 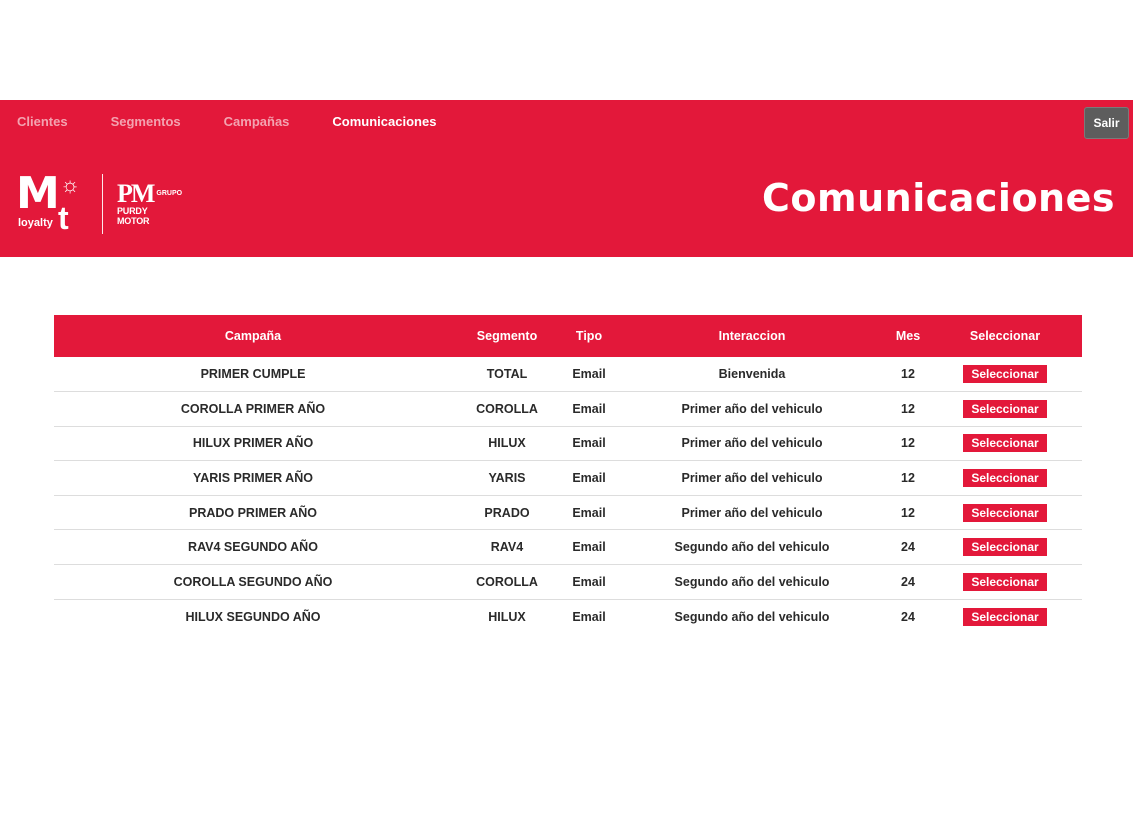 What do you see at coordinates (133, 216) in the screenshot?
I see `pm-logo-subtitle: PURDY MOTOR` at bounding box center [133, 216].